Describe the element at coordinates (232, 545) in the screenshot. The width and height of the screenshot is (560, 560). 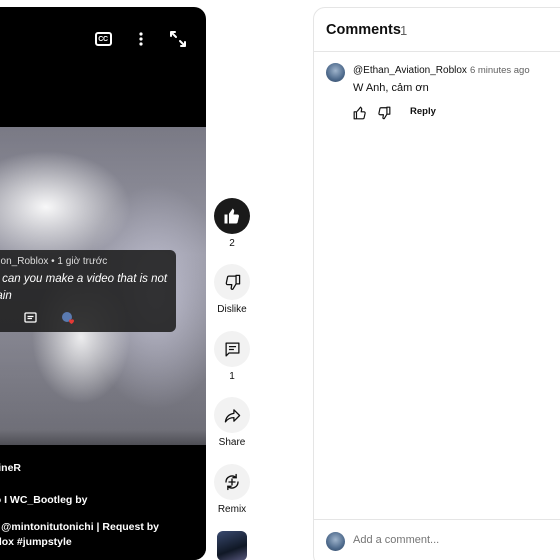
I see `sound-thumbnail` at that location.